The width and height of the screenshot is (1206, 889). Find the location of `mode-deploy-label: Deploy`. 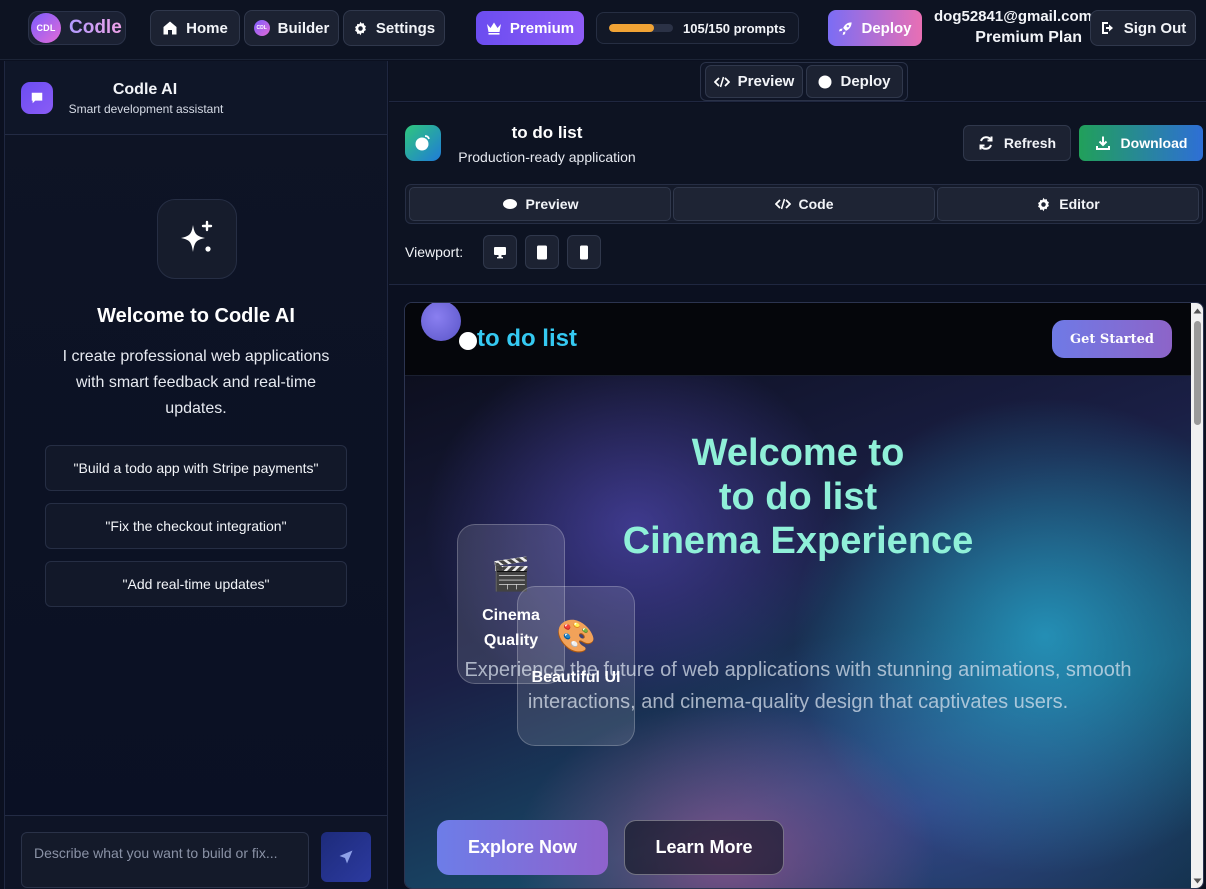

mode-deploy-label: Deploy is located at coordinates (865, 81).